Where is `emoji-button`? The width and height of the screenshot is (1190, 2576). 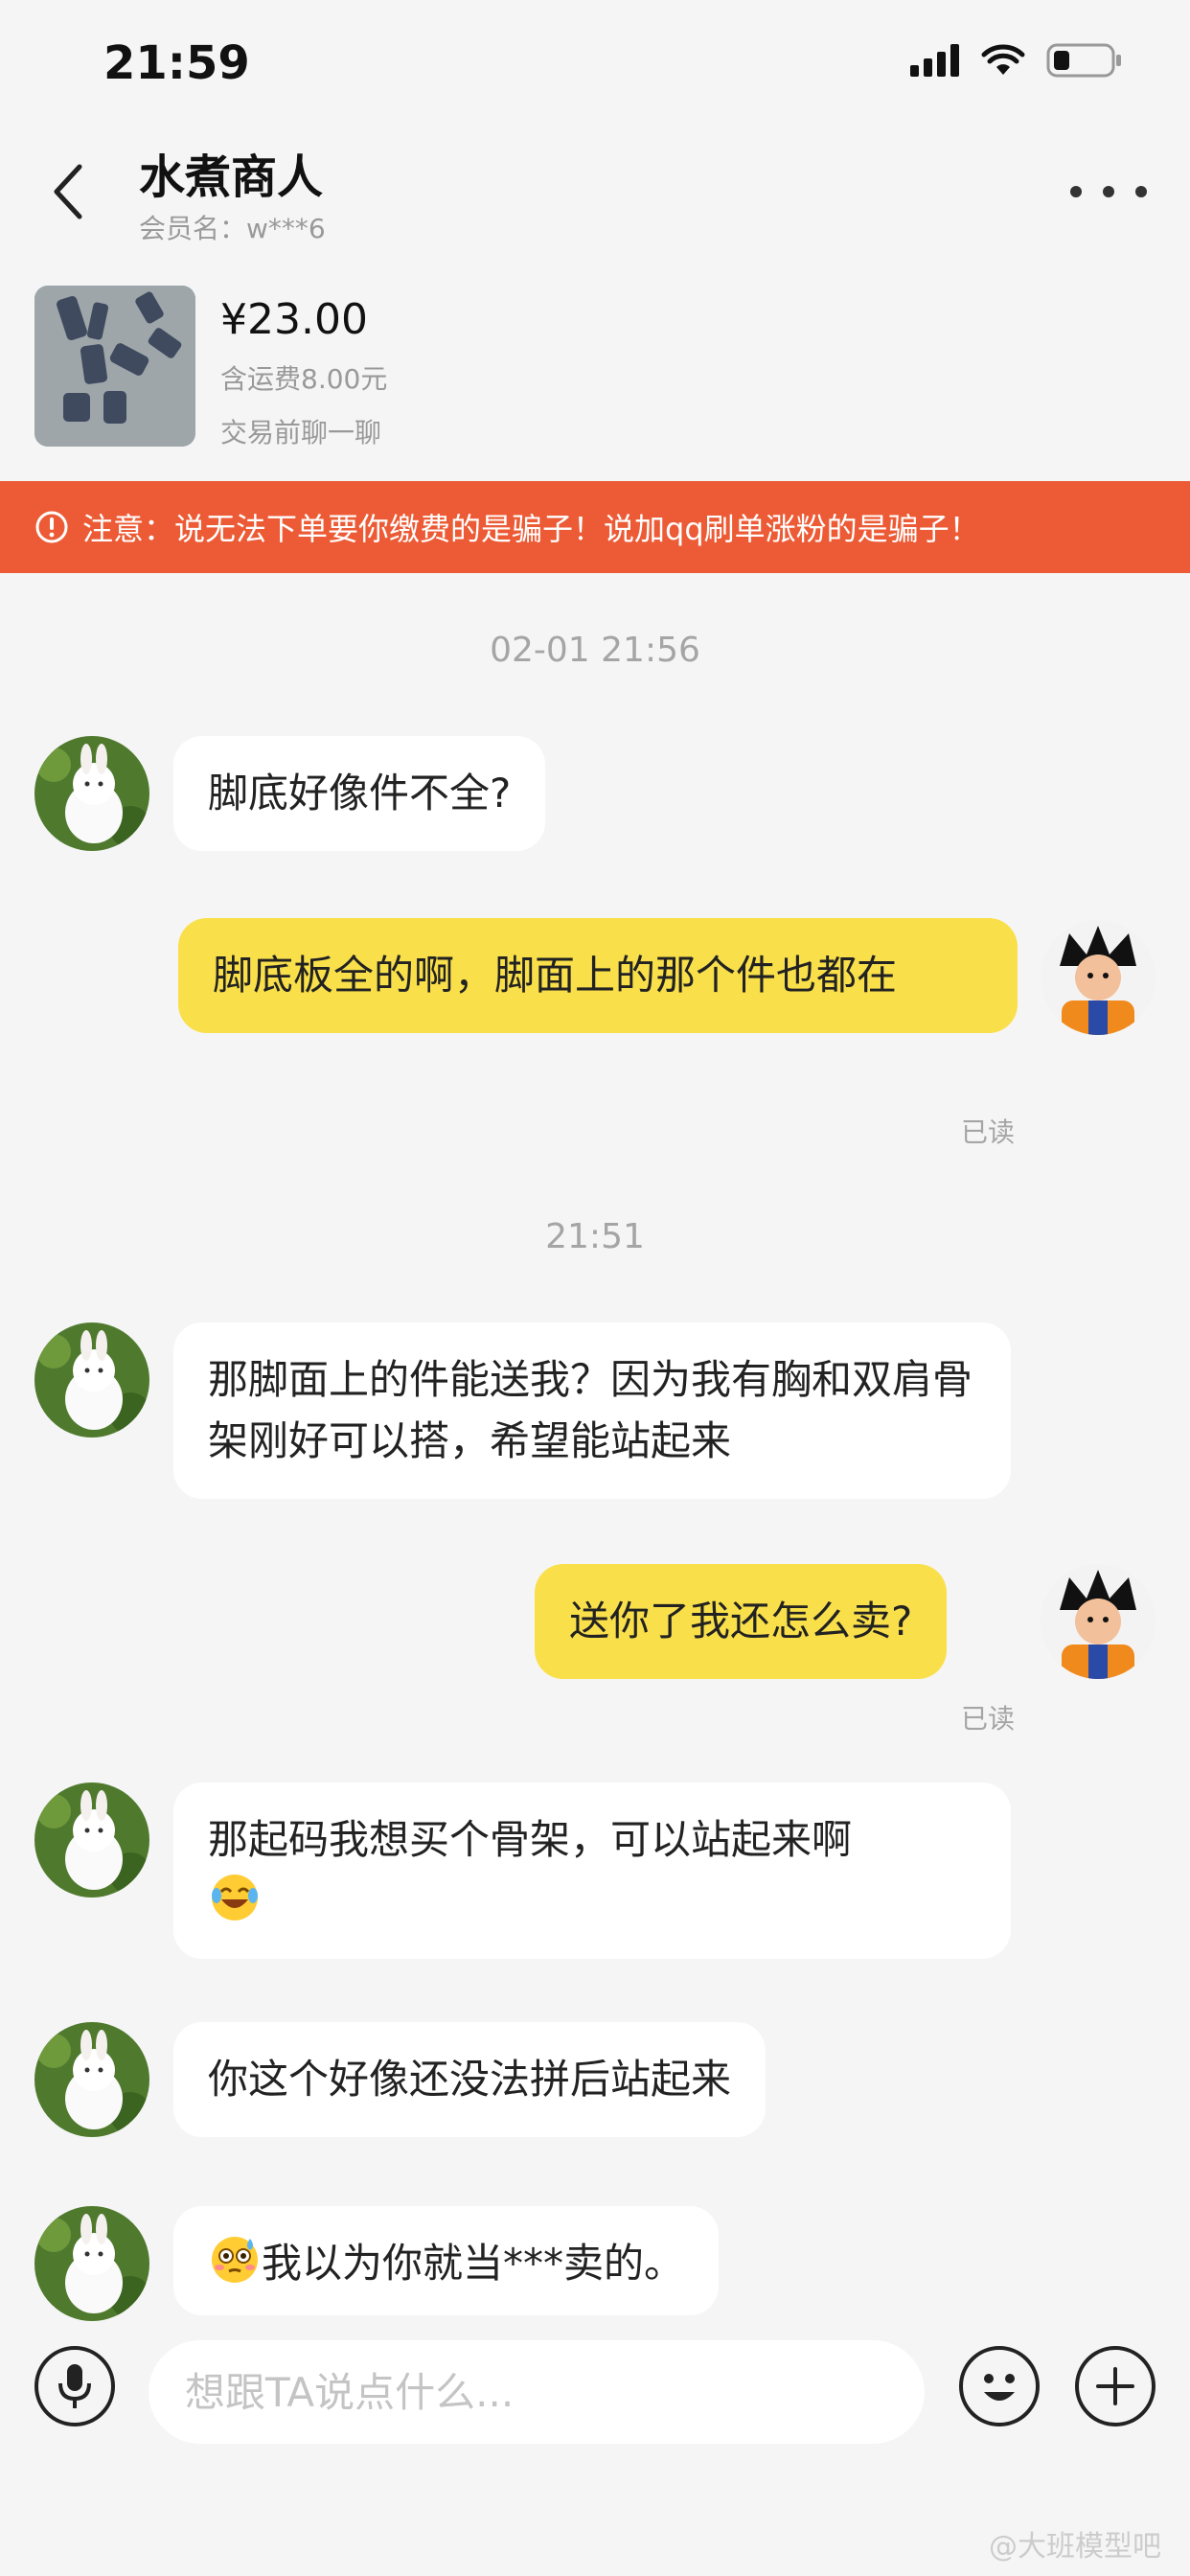 emoji-button is located at coordinates (1000, 2386).